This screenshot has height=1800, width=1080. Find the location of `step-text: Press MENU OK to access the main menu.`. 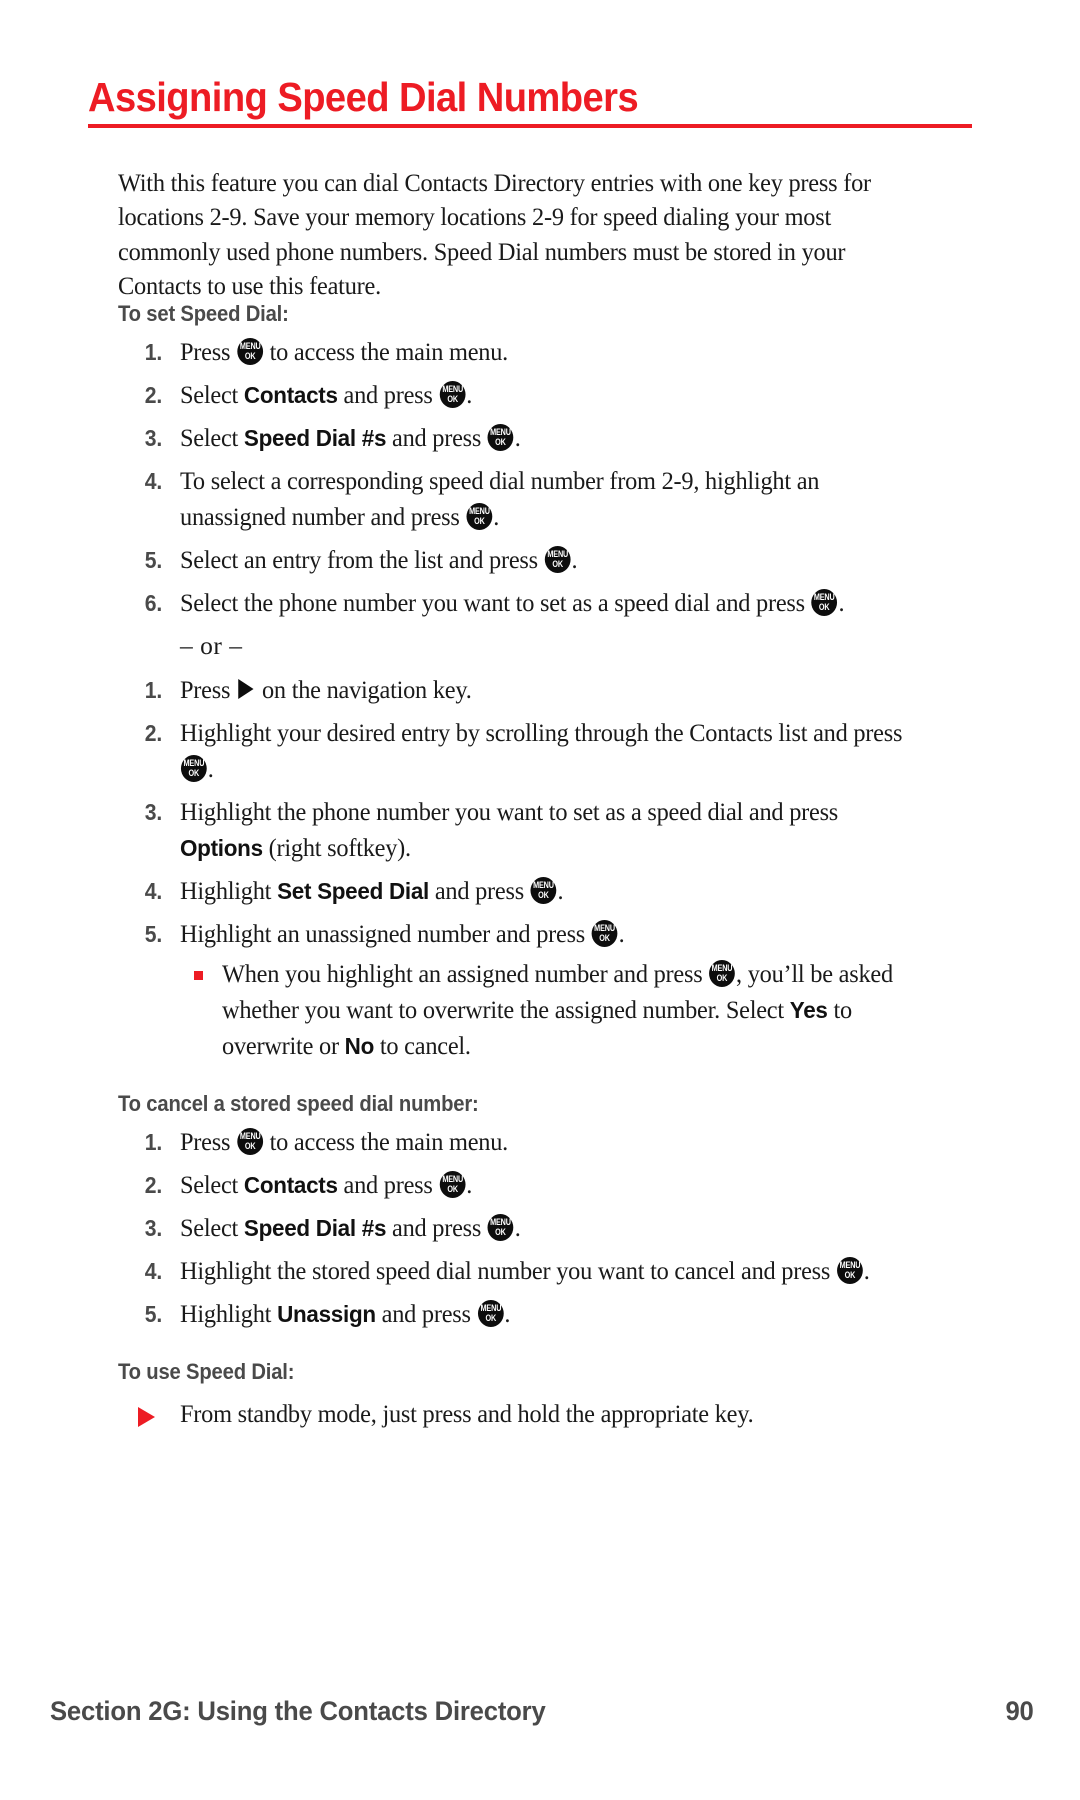

step-text: Press MENU OK to access the main menu. is located at coordinates (551, 1142).